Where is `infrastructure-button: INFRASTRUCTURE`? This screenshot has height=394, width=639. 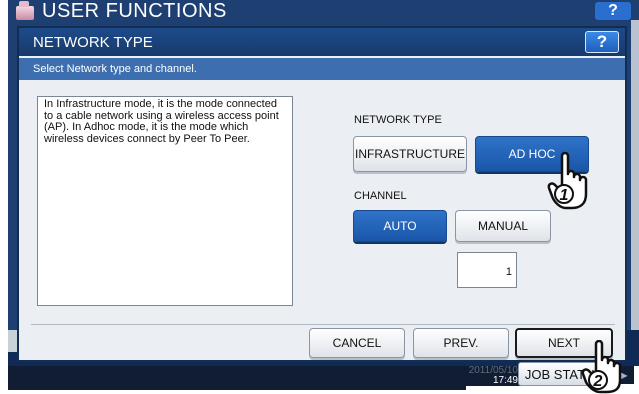
infrastructure-button: INFRASTRUCTURE is located at coordinates (410, 154).